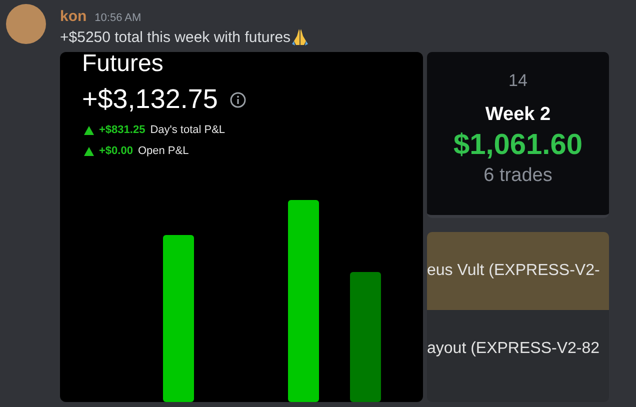 This screenshot has height=407, width=636. What do you see at coordinates (299, 37) in the screenshot?
I see `praying-hands-icon` at bounding box center [299, 37].